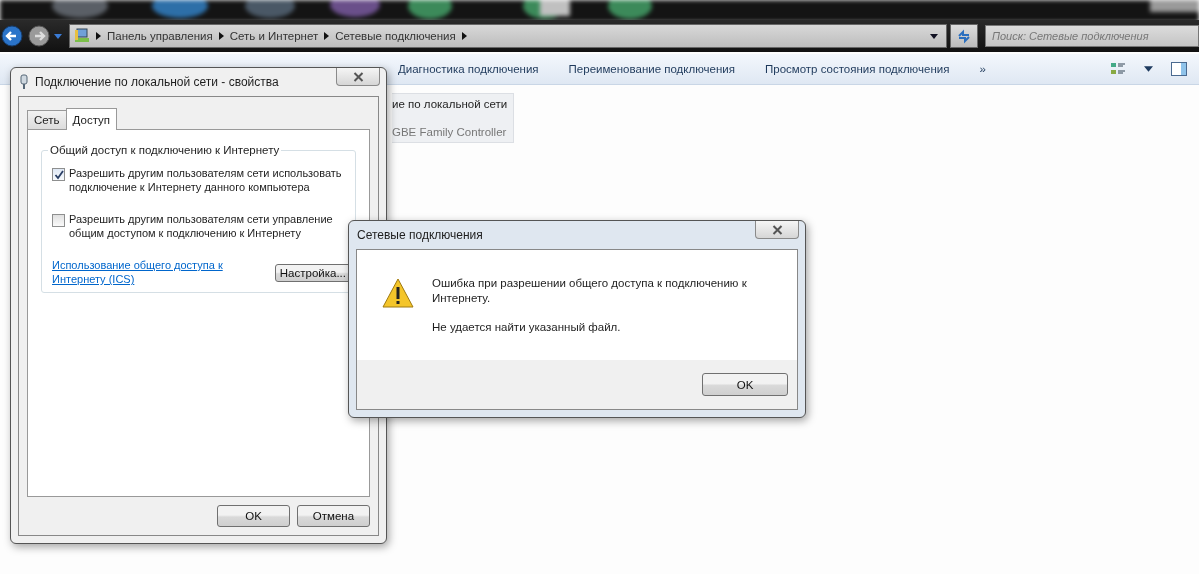 Image resolution: width=1199 pixels, height=574 pixels. What do you see at coordinates (1179, 69) in the screenshot?
I see `preview-pane-icon` at bounding box center [1179, 69].